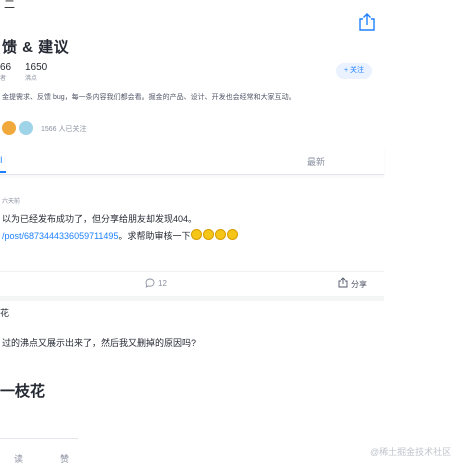 The width and height of the screenshot is (460, 465). I want to click on post-text-suffix: 。求帮助审核一下, so click(154, 236).